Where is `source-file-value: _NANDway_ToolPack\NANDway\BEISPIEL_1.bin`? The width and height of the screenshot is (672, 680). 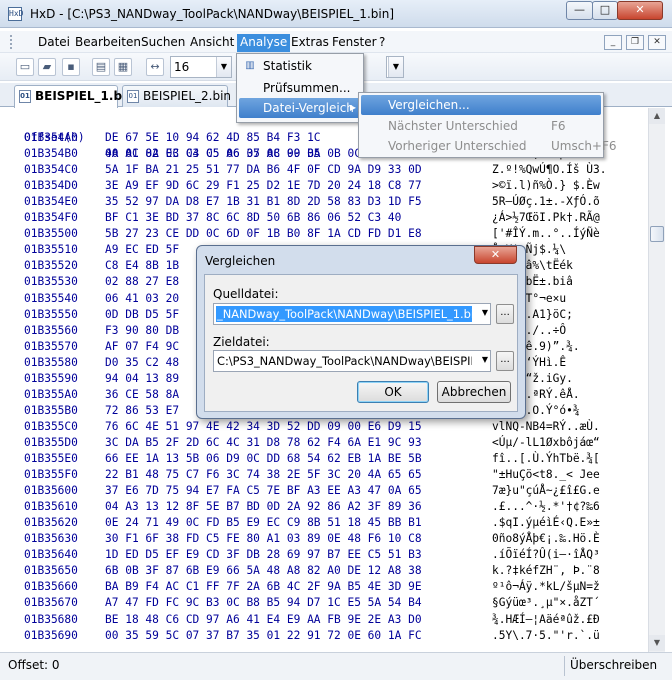
source-file-value: _NANDway_ToolPack\NANDway\BEISPIEL_1.bin is located at coordinates (344, 314).